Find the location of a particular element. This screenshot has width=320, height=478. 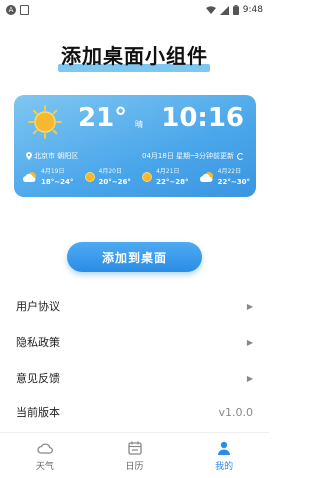

tab-calendar: 日历 is located at coordinates (135, 455).